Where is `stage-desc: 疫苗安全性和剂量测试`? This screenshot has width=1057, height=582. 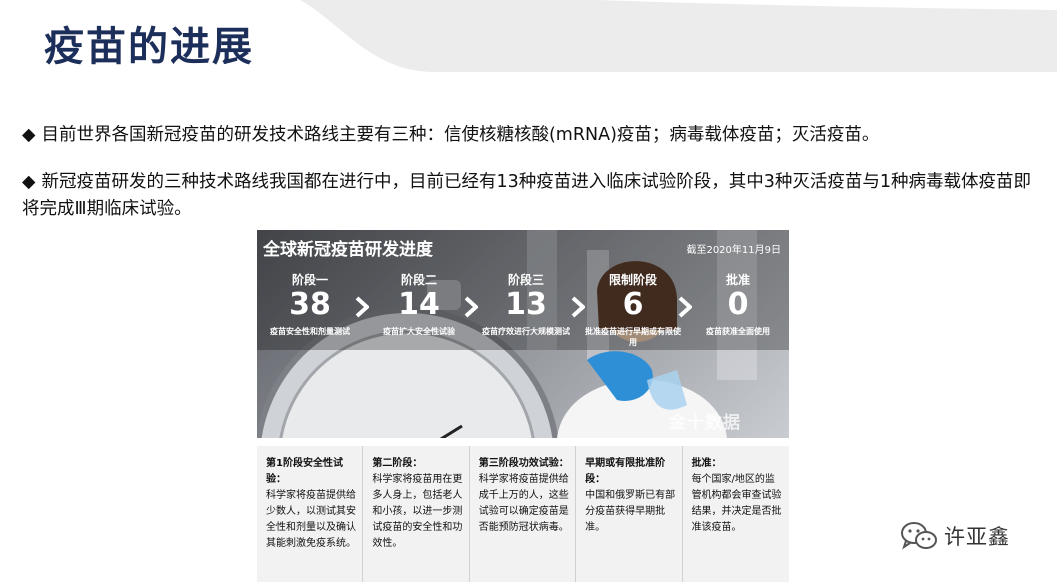
stage-desc: 疫苗安全性和剂量测试 is located at coordinates (310, 331).